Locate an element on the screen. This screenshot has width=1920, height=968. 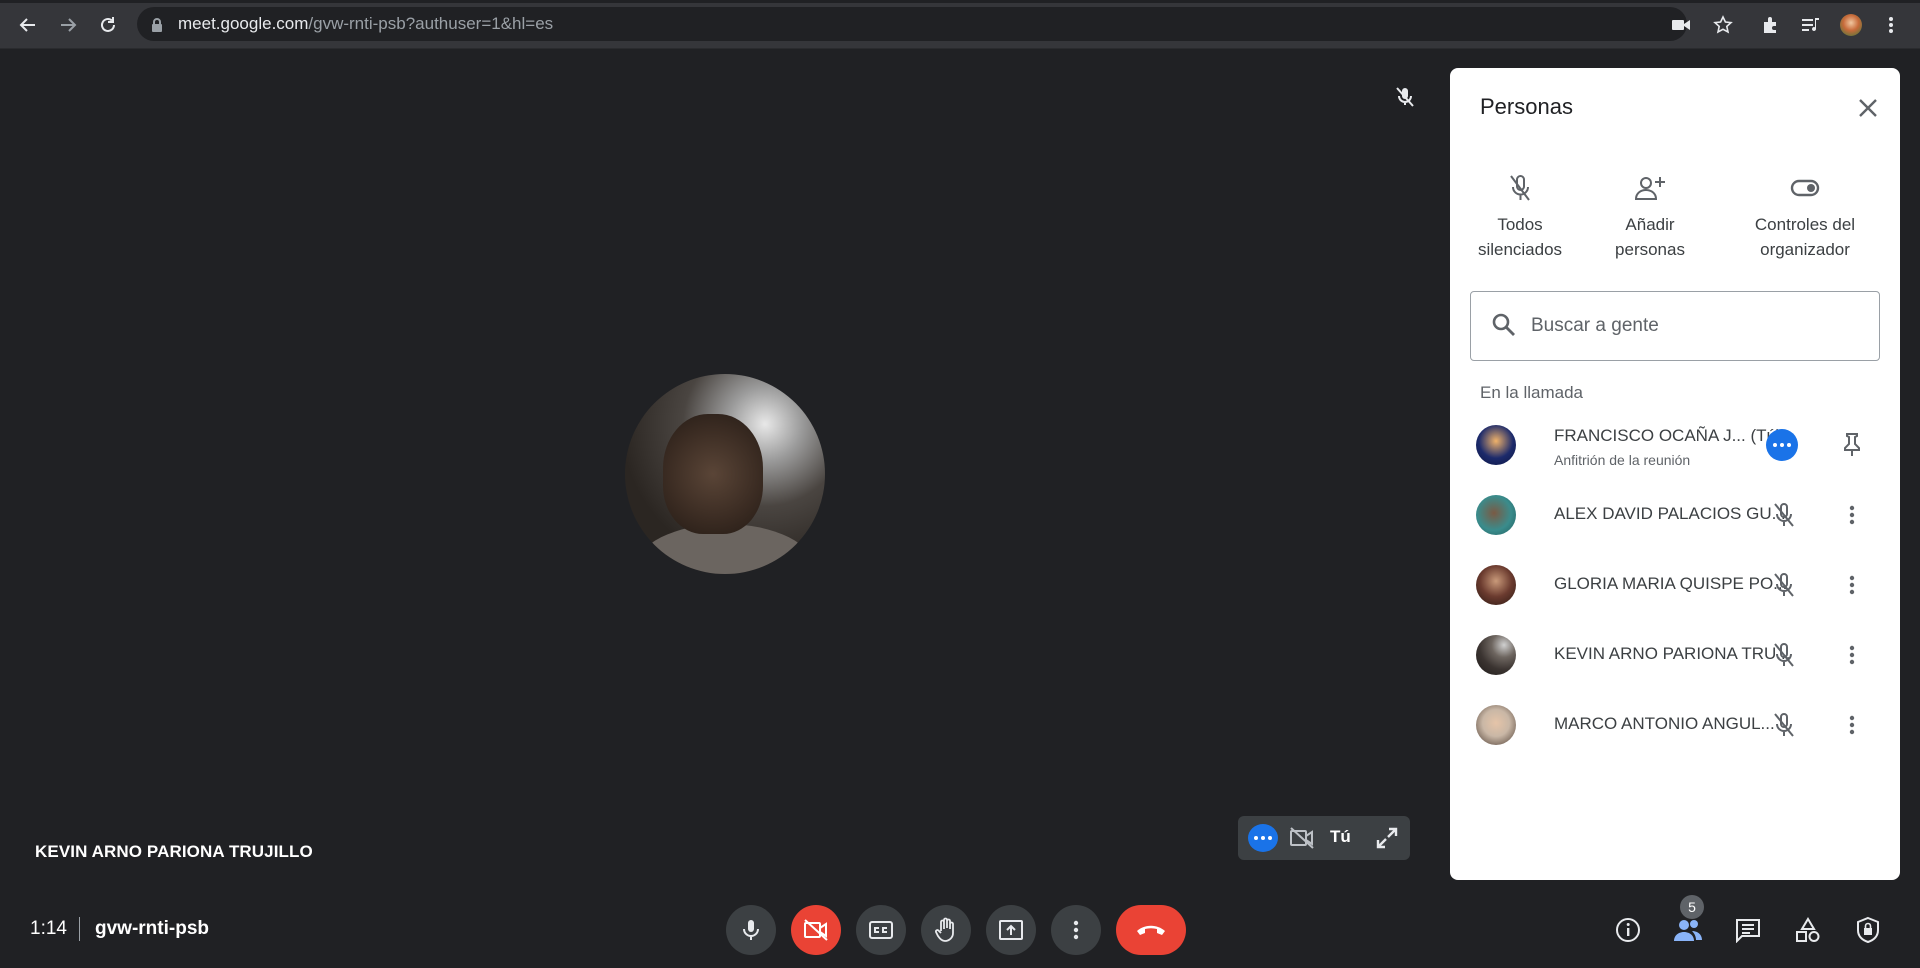
people-icon is located at coordinates (1688, 930).